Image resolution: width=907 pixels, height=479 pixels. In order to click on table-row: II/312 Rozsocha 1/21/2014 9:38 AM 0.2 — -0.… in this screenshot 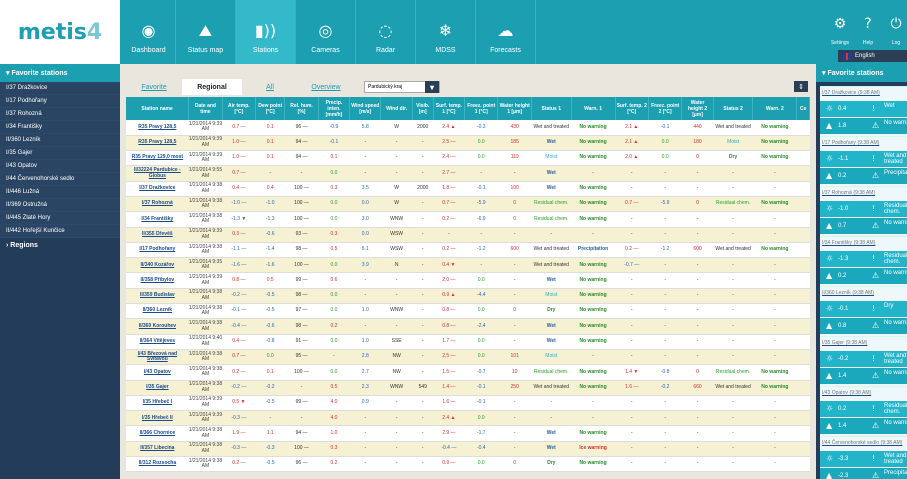, I will do `click(468, 464)`.